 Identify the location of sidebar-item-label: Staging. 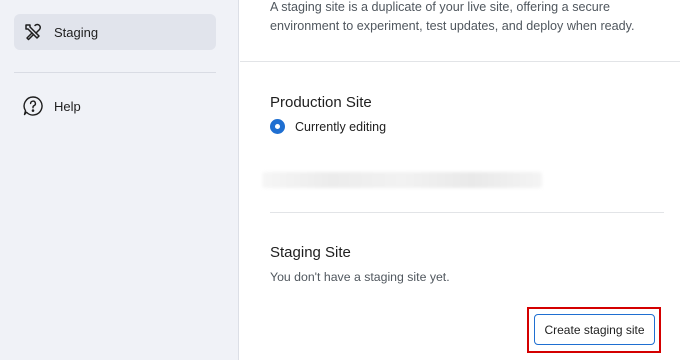
(76, 32).